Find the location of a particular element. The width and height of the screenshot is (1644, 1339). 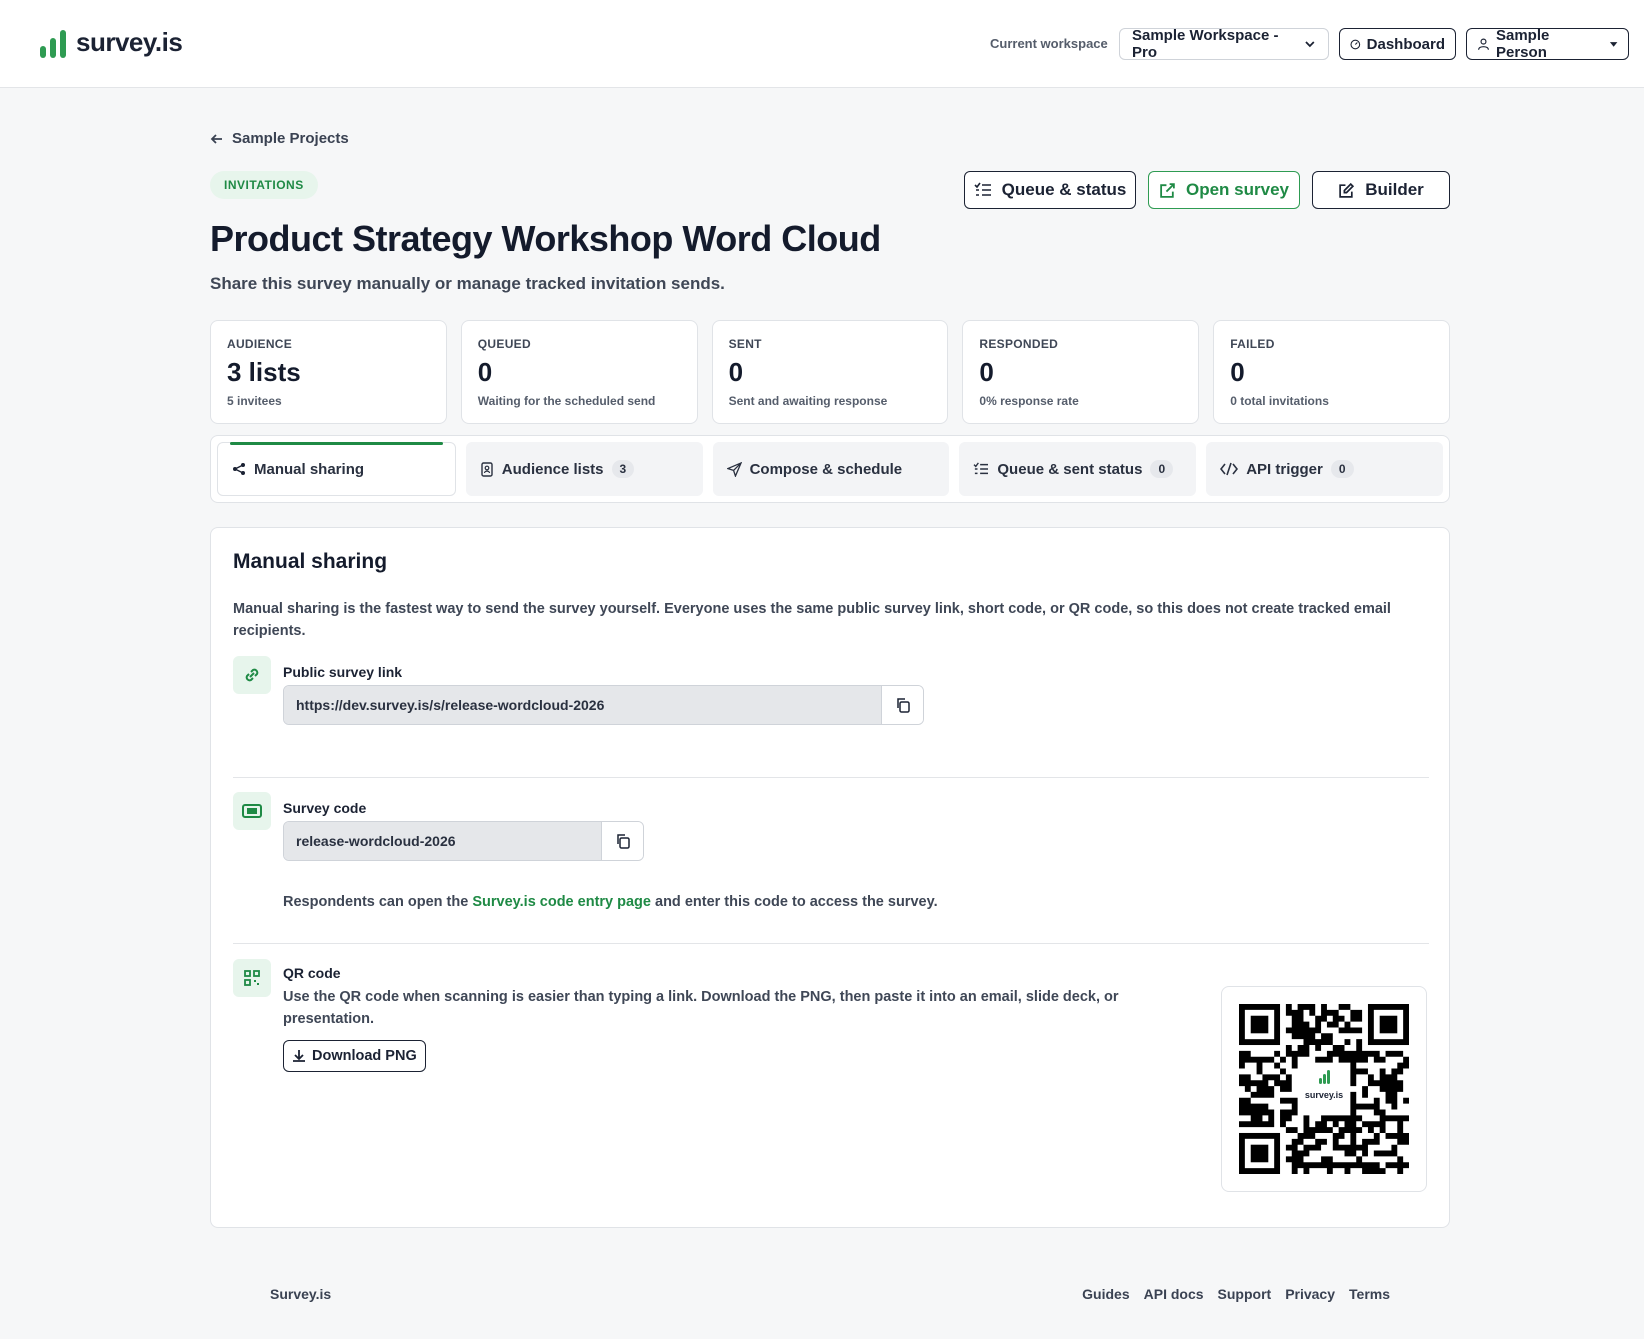

tab-queue-sent-status: Queue & sent status 0 is located at coordinates (1078, 469).